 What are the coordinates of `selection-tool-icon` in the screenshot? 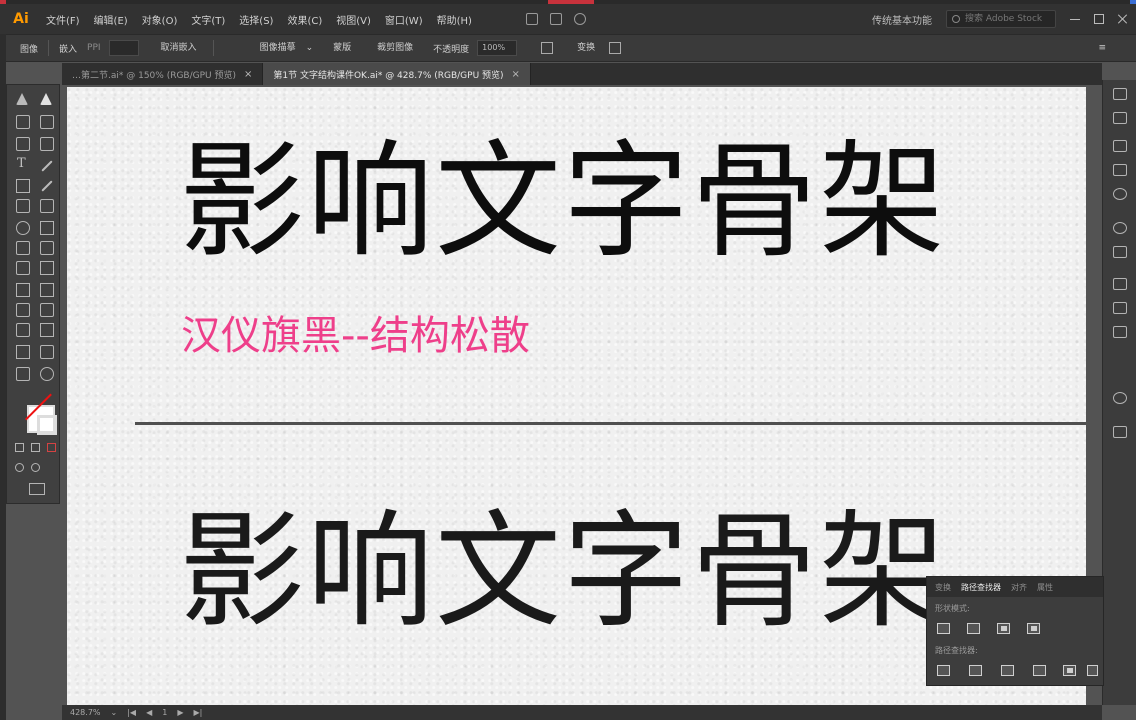 It's located at (22, 99).